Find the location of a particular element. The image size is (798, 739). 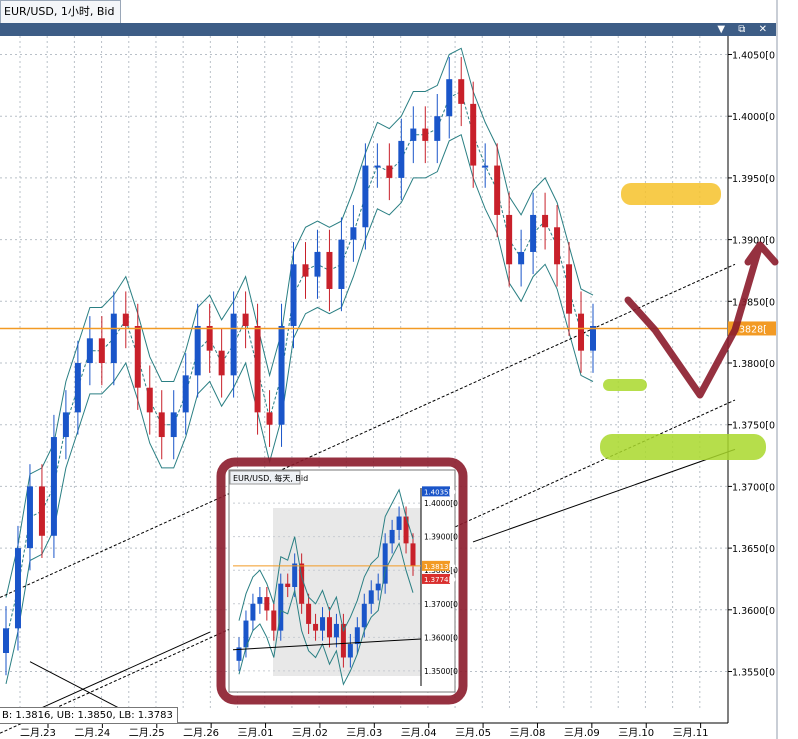

y-tick-label: 1.3800[0 is located at coordinates (753, 364).